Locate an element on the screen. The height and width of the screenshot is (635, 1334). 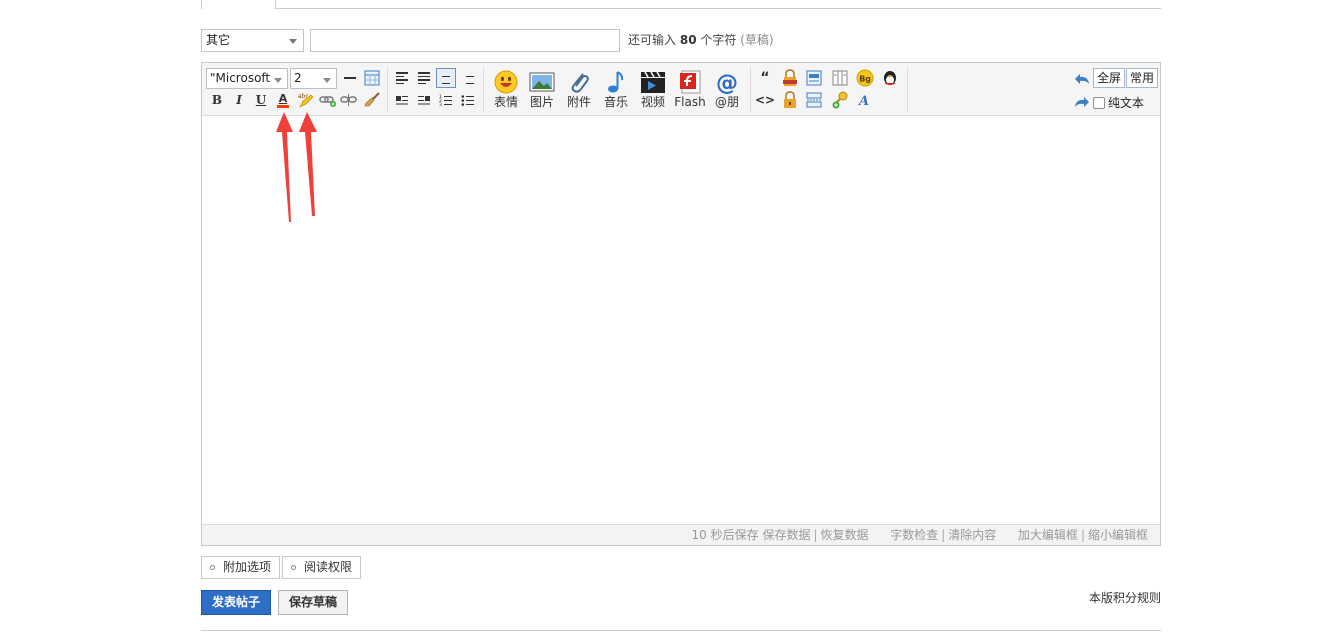
background-button: Bg is located at coordinates (865, 78).